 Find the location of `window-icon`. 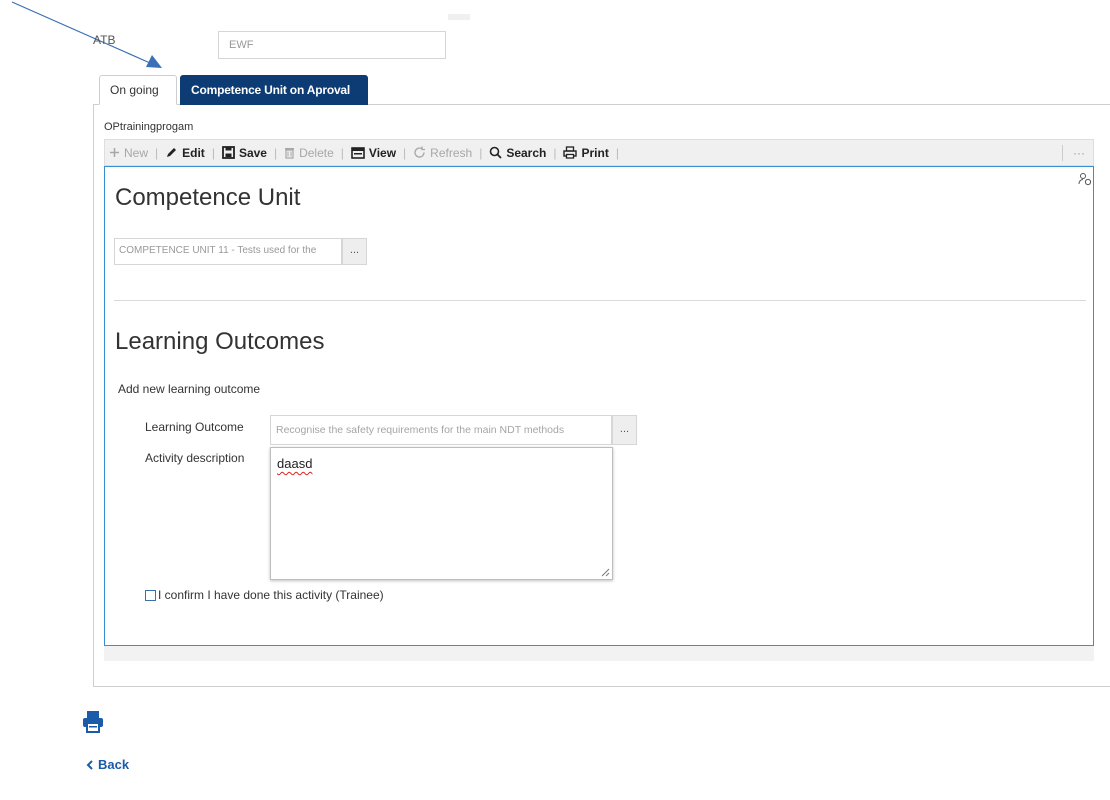

window-icon is located at coordinates (358, 152).